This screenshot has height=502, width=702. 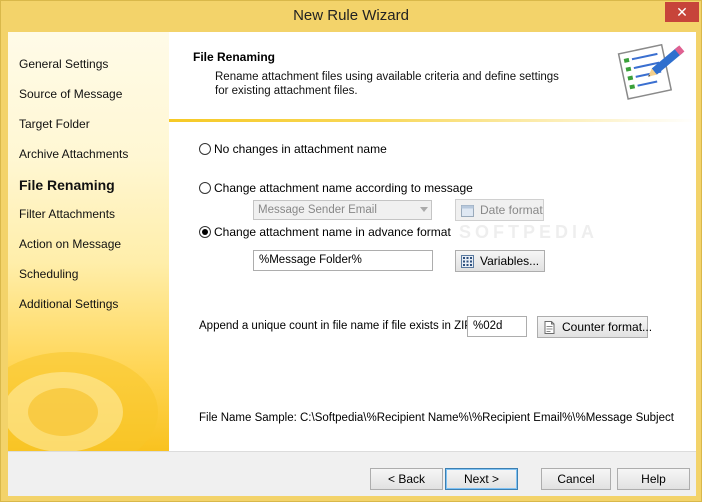 I want to click on window-title: New Rule Wizard, so click(x=351, y=15).